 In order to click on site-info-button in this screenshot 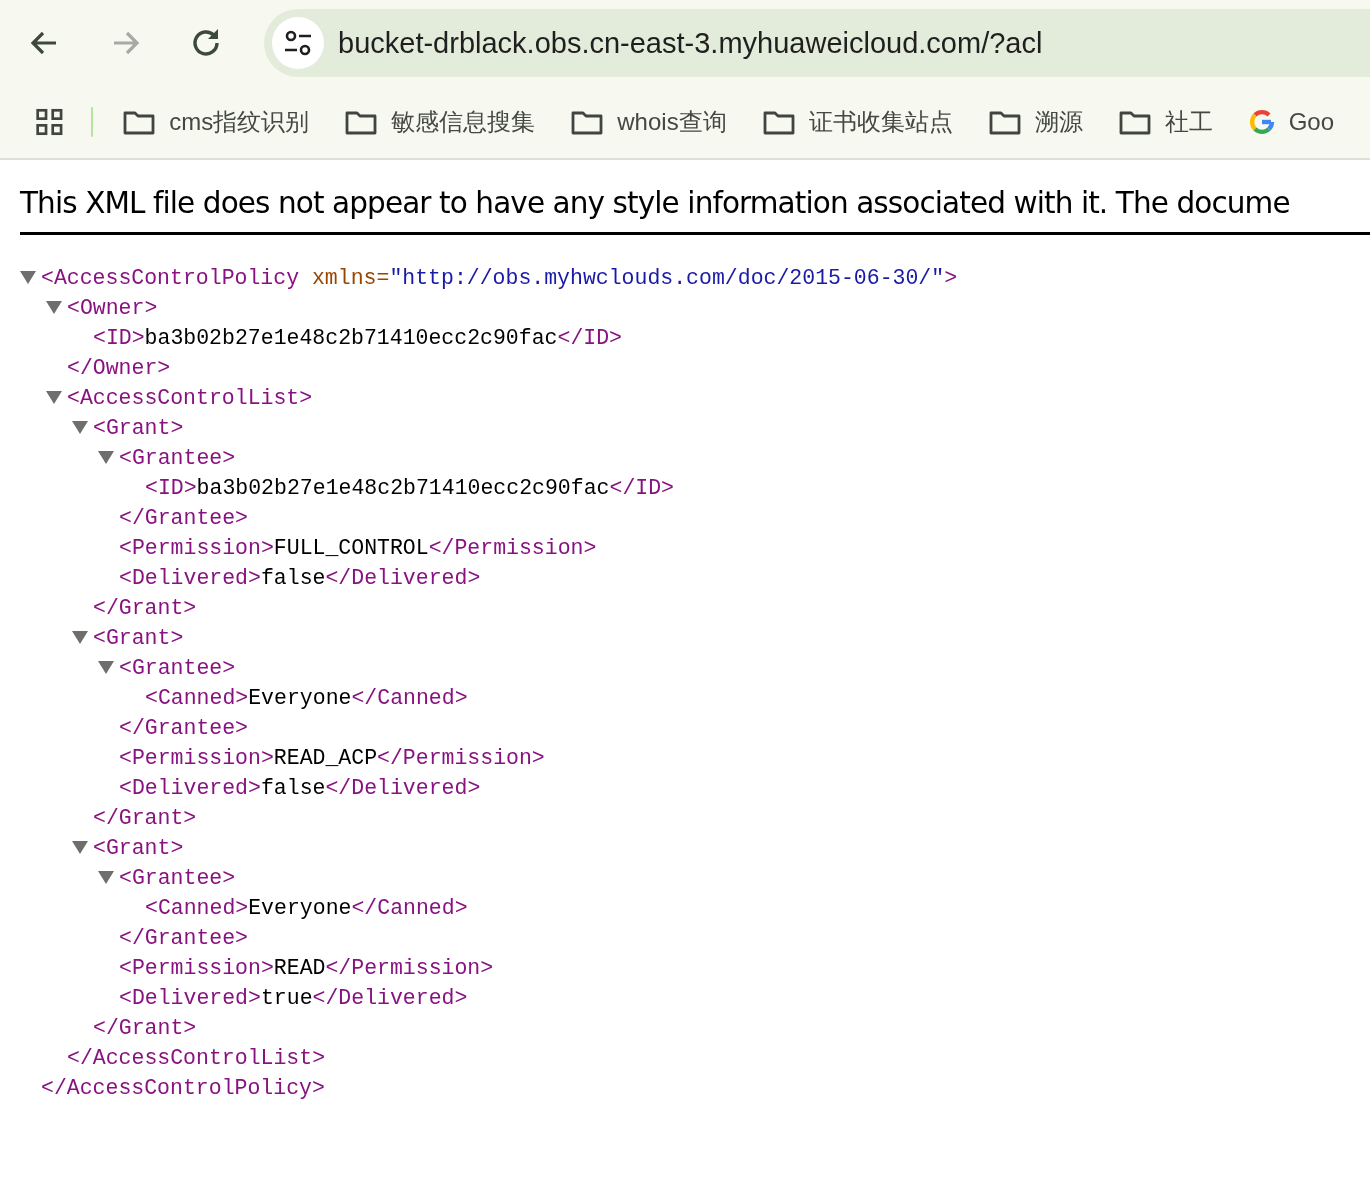, I will do `click(298, 43)`.